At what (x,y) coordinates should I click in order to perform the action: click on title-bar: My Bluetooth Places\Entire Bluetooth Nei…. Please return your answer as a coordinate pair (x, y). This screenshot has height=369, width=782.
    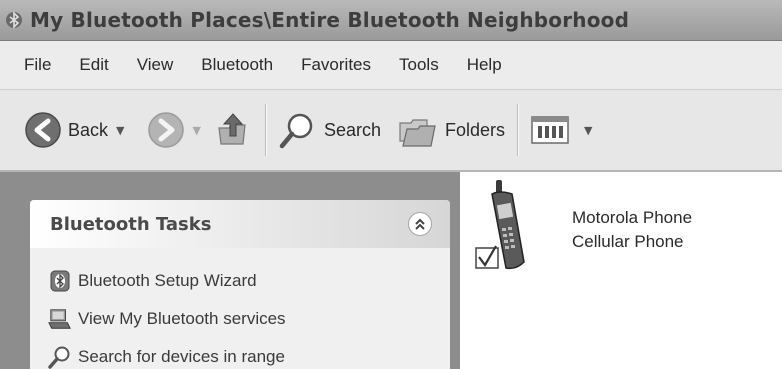
    Looking at the image, I should click on (391, 20).